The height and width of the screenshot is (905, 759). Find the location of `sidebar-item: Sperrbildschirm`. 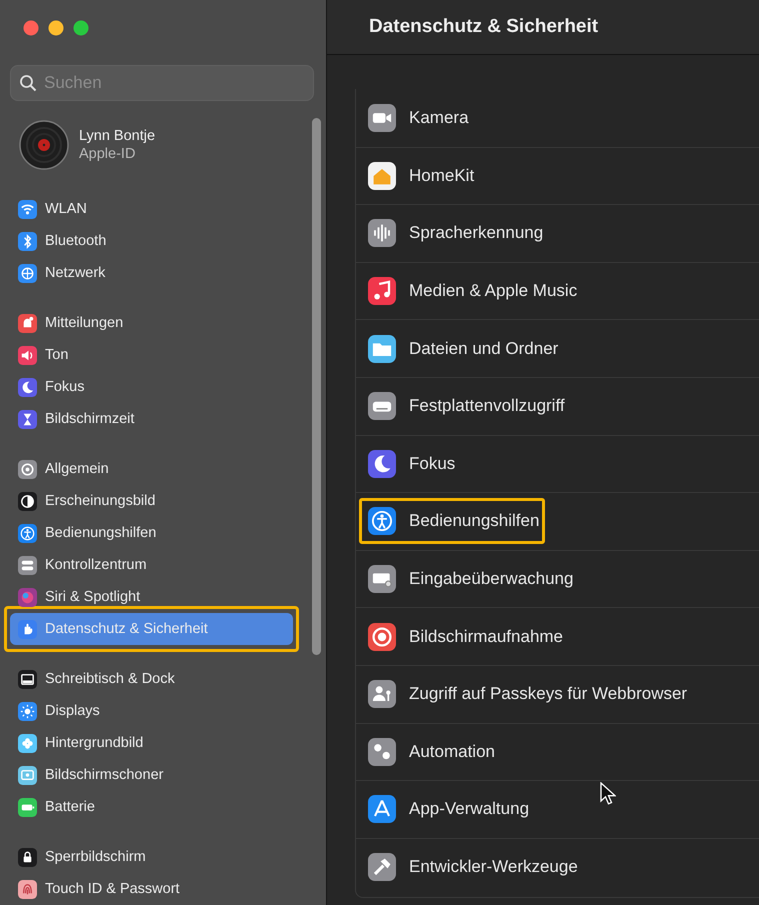

sidebar-item: Sperrbildschirm is located at coordinates (151, 857).